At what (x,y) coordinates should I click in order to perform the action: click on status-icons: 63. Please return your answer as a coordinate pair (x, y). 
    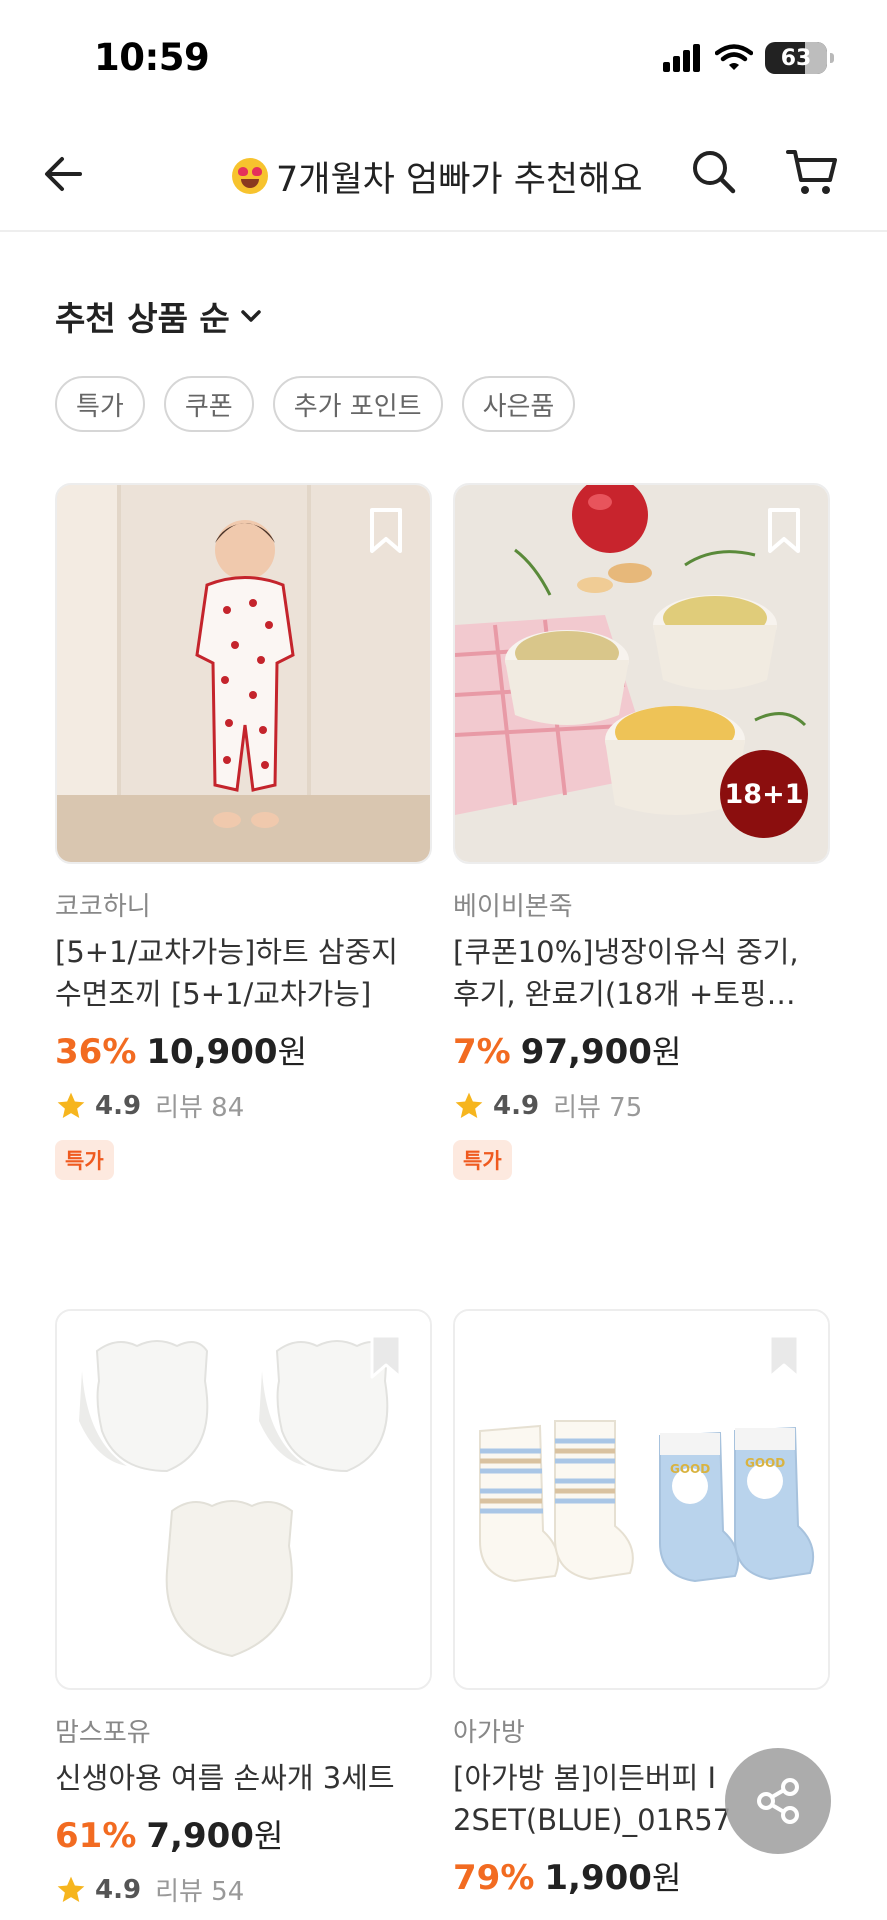
    Looking at the image, I should click on (748, 58).